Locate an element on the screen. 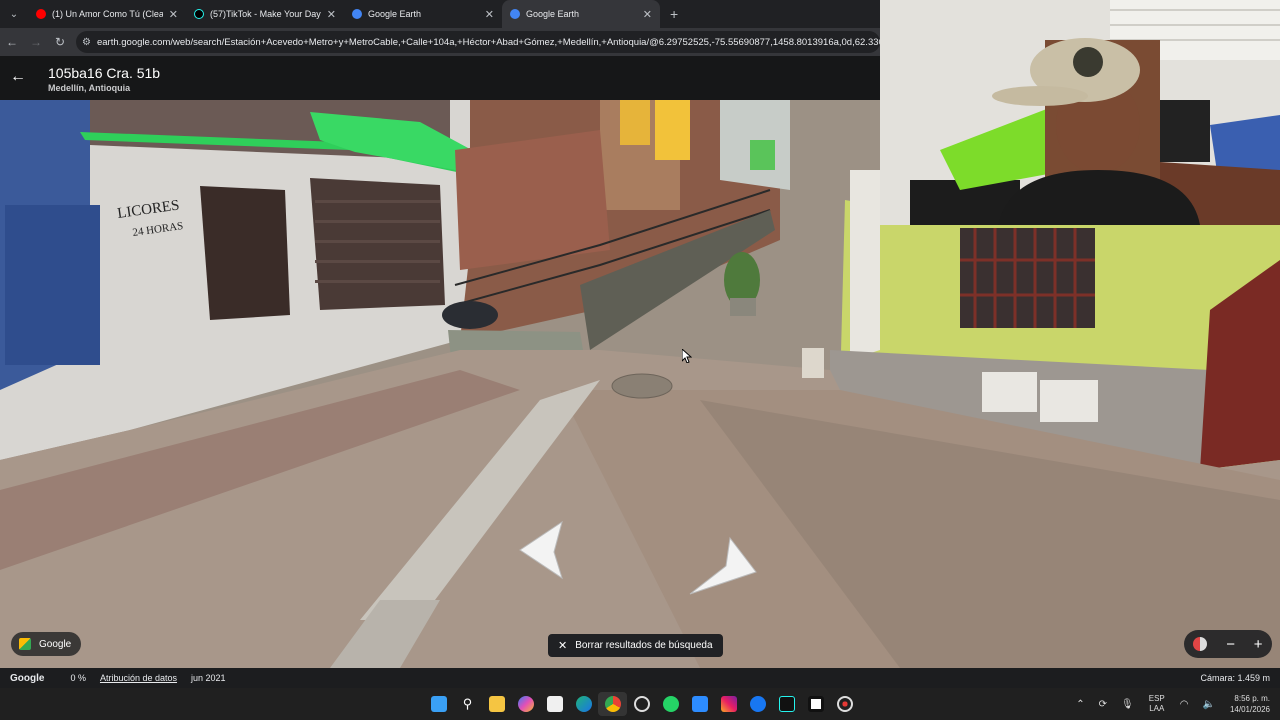  tab-search-icon: ⌄ is located at coordinates (14, 14).